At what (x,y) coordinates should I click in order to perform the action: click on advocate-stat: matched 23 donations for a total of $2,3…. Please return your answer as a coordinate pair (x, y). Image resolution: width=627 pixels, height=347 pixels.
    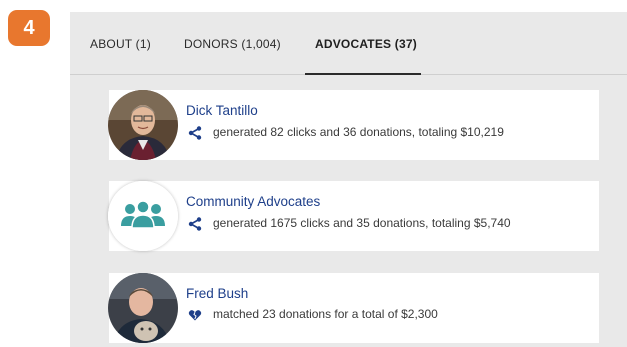
    Looking at the image, I should click on (325, 314).